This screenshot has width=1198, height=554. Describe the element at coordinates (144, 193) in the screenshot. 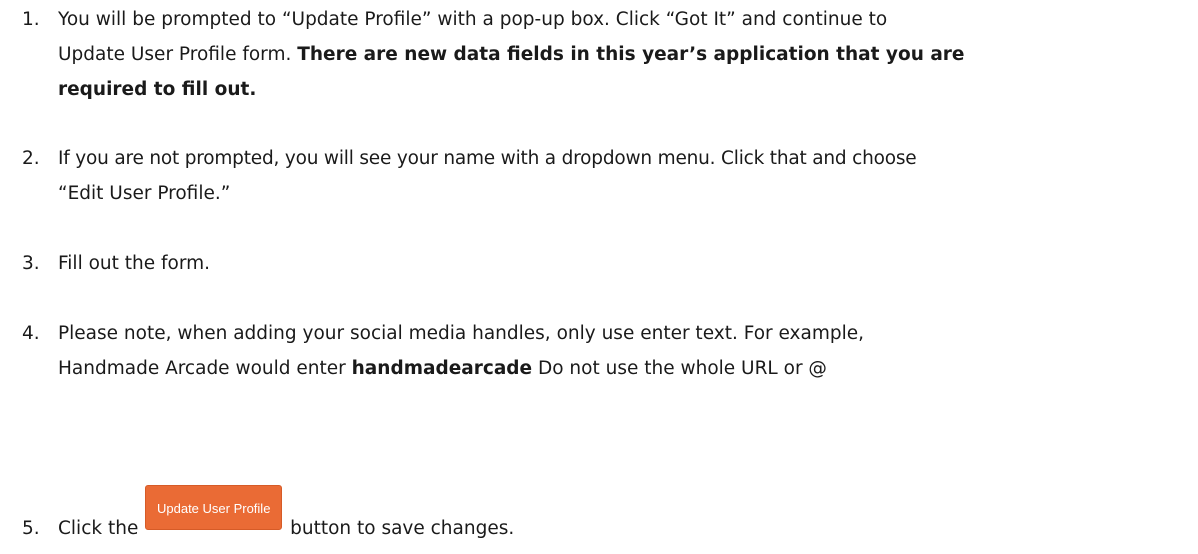

I see `step-2-line-2: “Edit User Profile.”` at that location.